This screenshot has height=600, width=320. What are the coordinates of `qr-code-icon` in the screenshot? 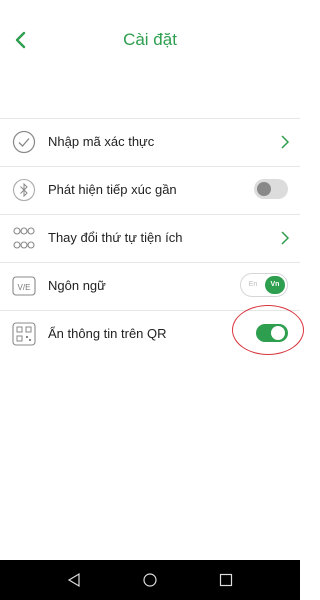 It's located at (24, 334).